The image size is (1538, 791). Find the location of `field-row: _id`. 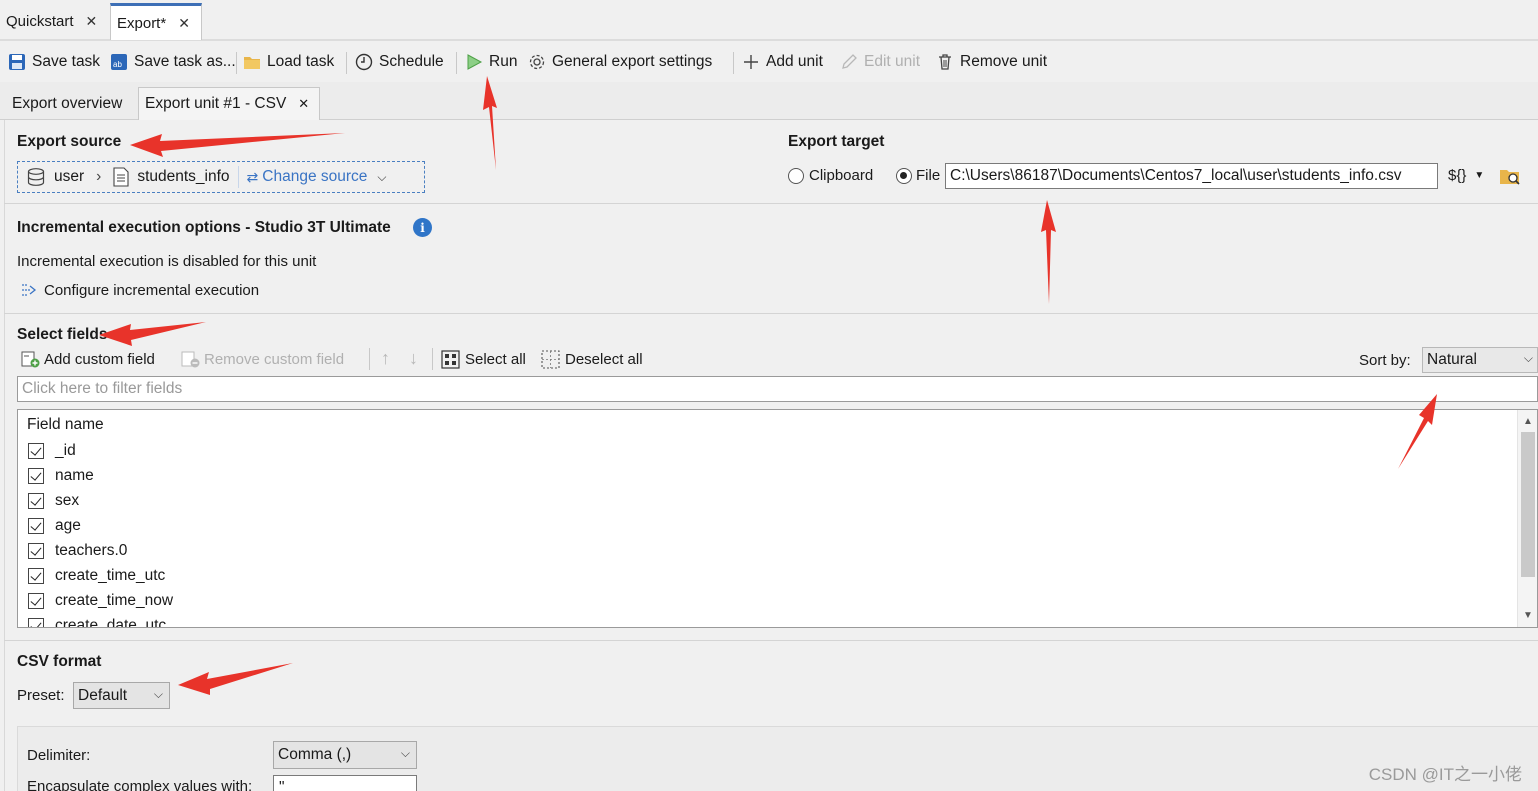

field-row: _id is located at coordinates (52, 451).